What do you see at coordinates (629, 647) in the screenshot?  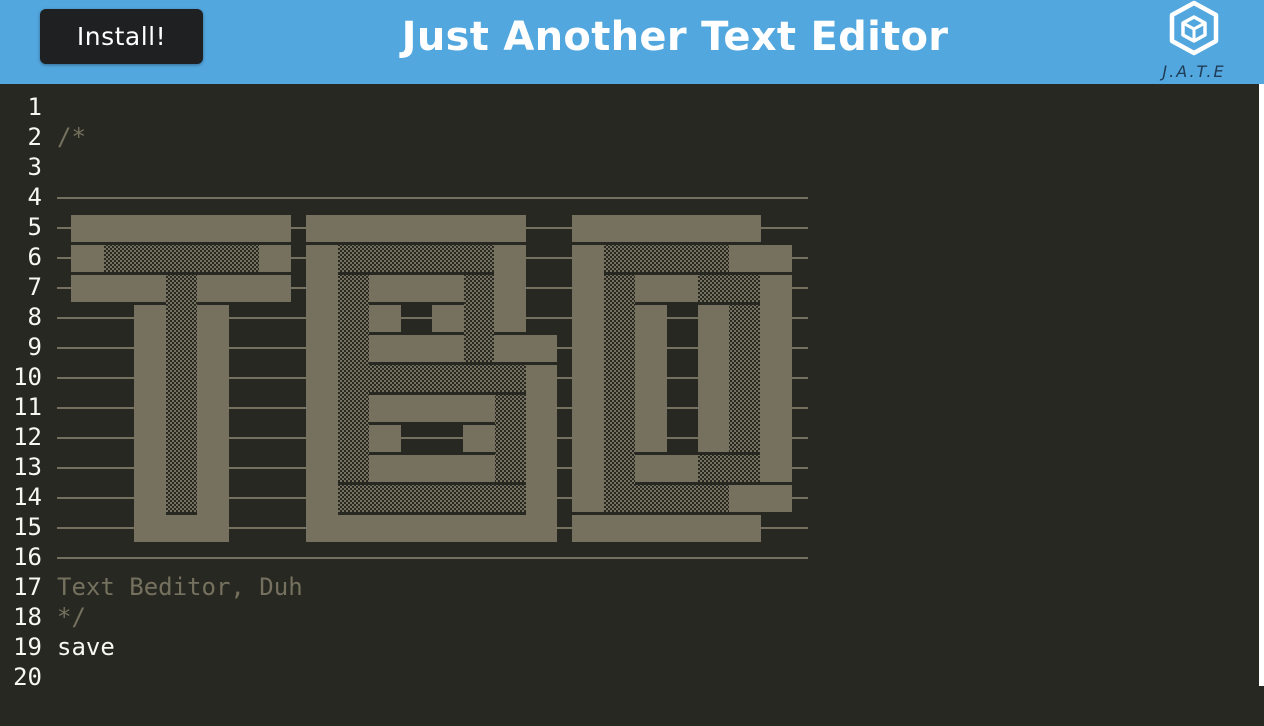 I see `editor-line: 19 save` at bounding box center [629, 647].